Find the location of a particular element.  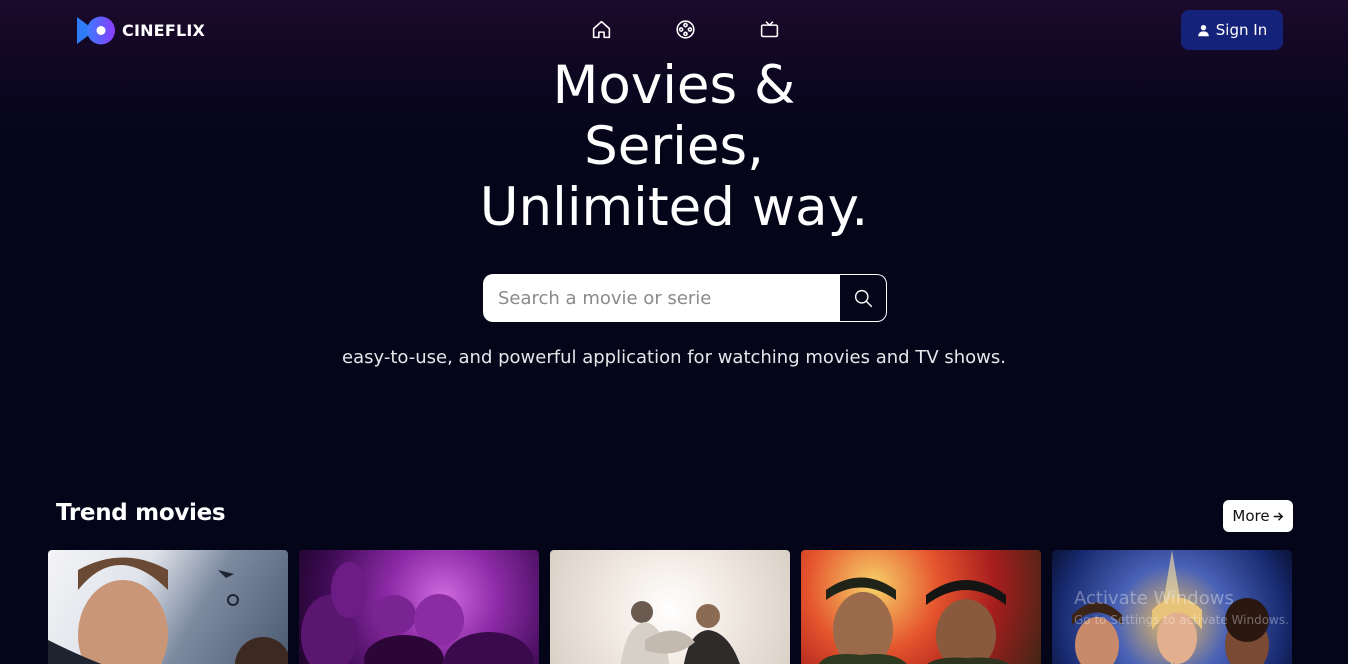

search-input is located at coordinates (661, 298).